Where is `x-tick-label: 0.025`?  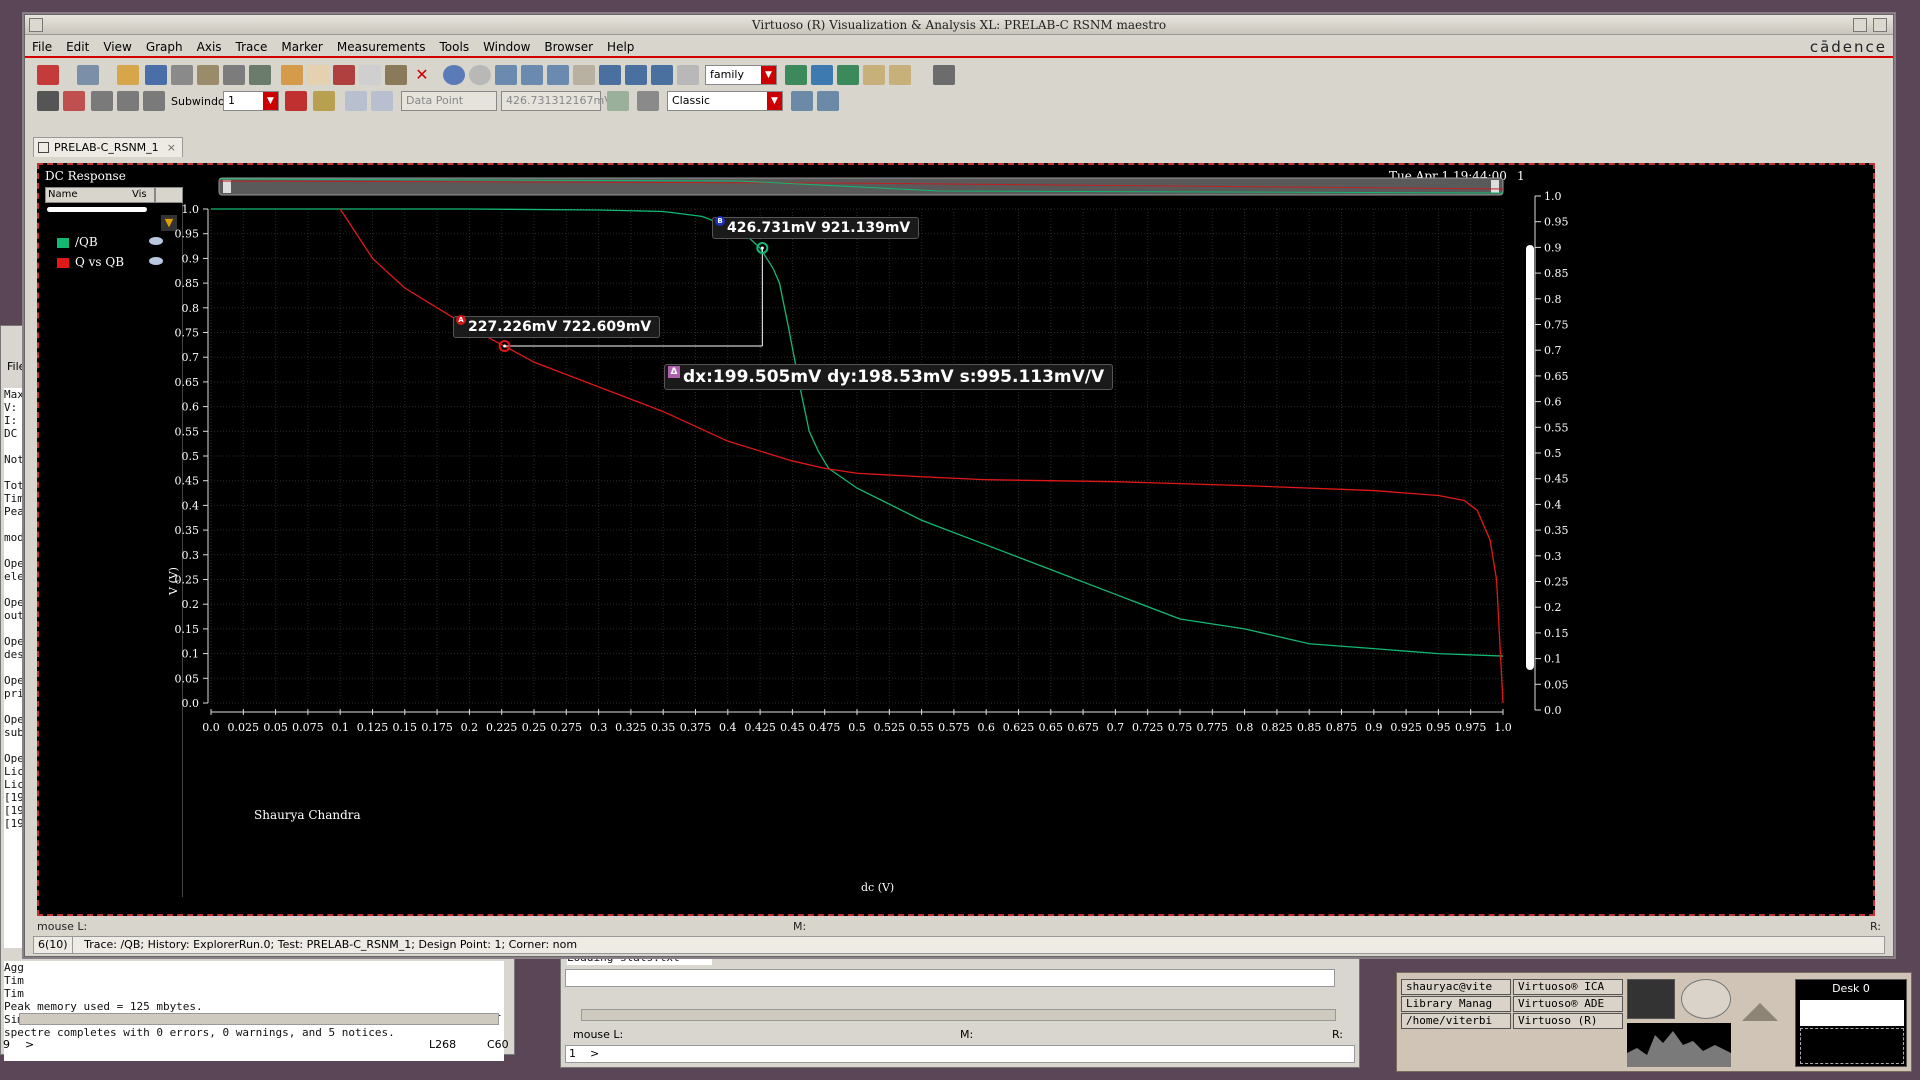 x-tick-label: 0.025 is located at coordinates (243, 727).